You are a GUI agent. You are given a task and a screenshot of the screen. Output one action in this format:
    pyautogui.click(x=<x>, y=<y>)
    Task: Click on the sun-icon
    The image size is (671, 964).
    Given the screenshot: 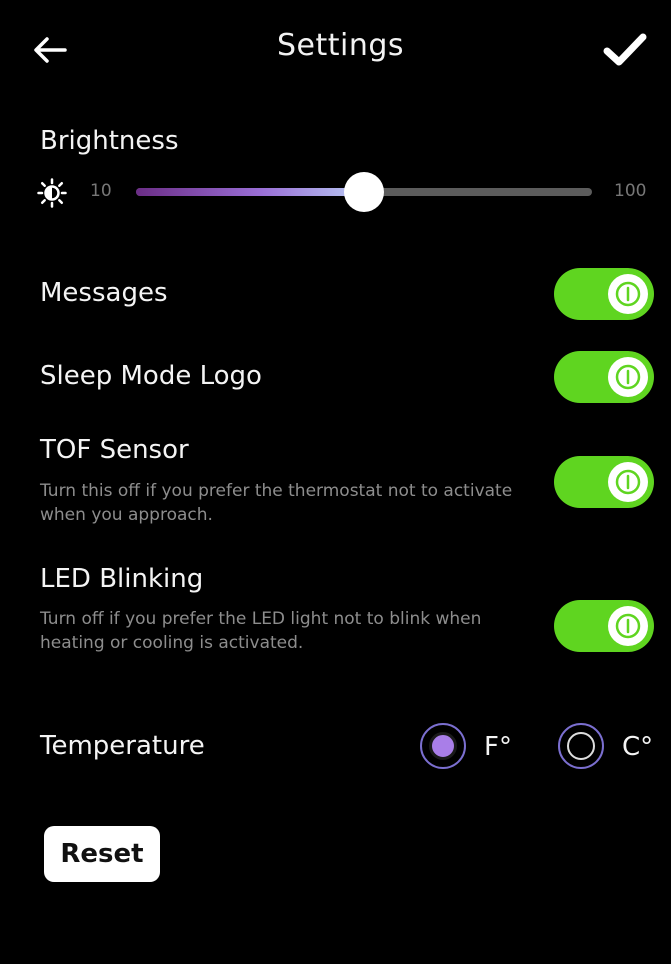 What is the action you would take?
    pyautogui.click(x=52, y=193)
    